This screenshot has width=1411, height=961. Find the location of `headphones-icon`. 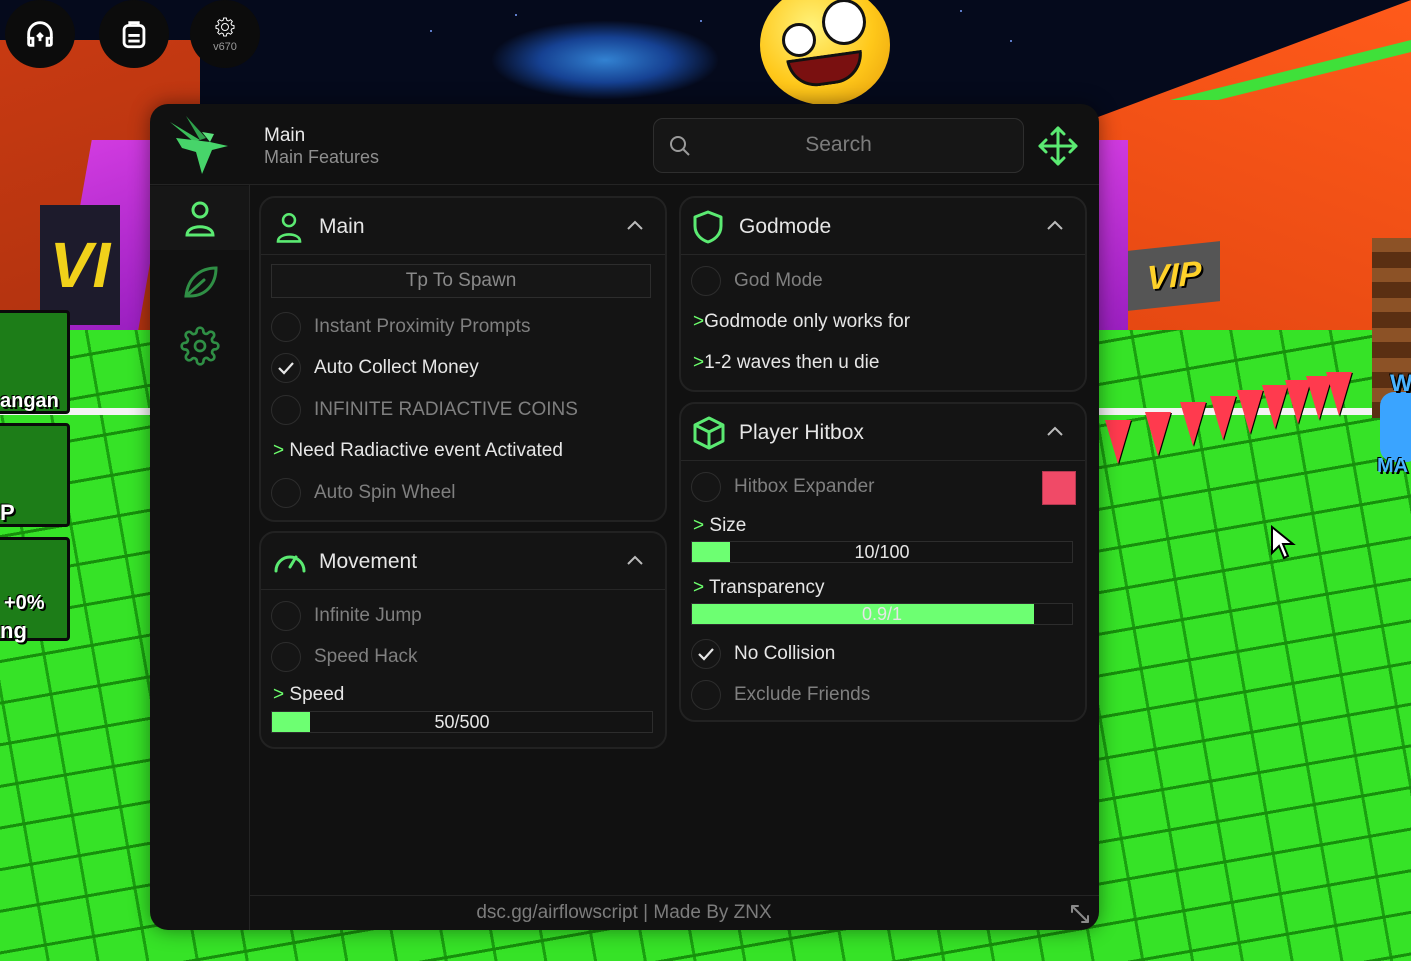

headphones-icon is located at coordinates (40, 34).